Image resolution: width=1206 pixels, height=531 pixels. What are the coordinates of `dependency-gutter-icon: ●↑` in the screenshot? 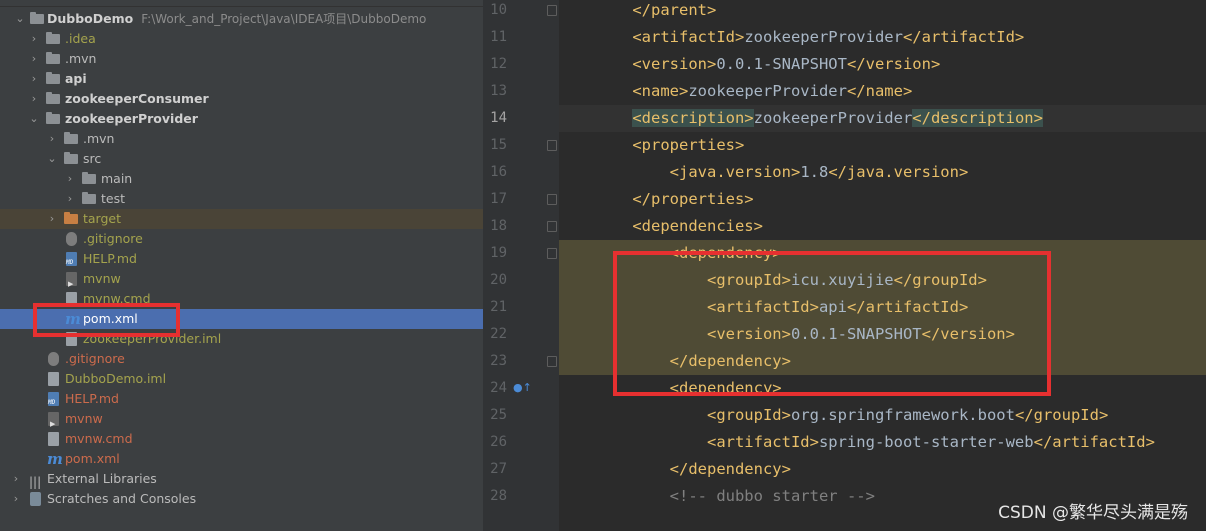 It's located at (522, 387).